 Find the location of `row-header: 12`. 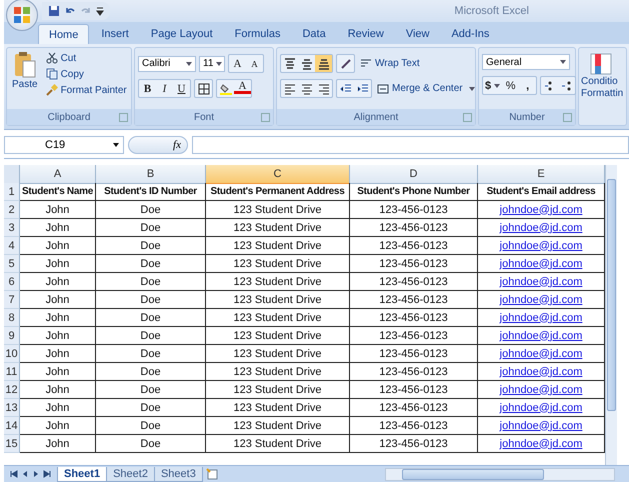

row-header: 12 is located at coordinates (12, 390).